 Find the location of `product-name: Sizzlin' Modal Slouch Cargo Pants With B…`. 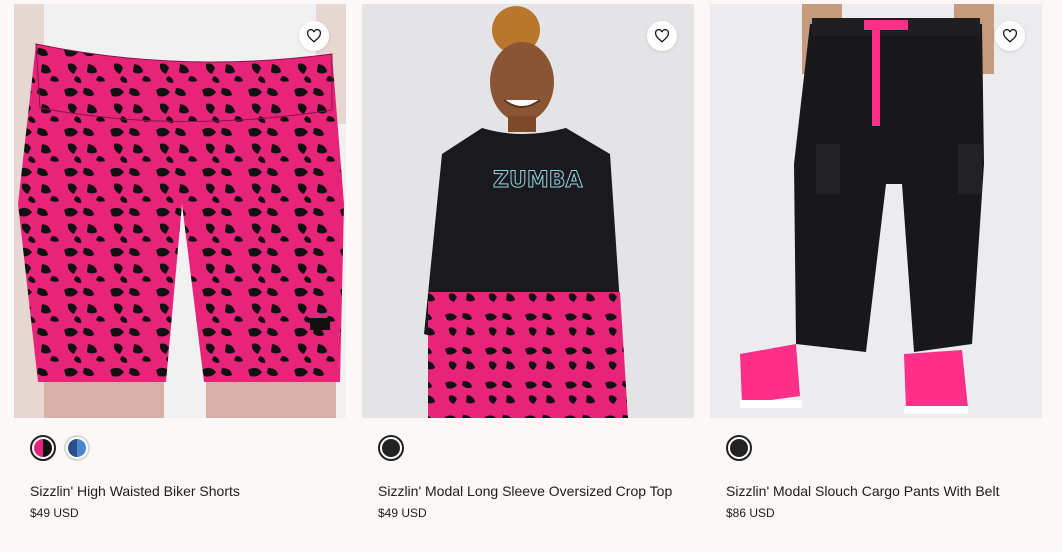

product-name: Sizzlin' Modal Slouch Cargo Pants With B… is located at coordinates (884, 491).